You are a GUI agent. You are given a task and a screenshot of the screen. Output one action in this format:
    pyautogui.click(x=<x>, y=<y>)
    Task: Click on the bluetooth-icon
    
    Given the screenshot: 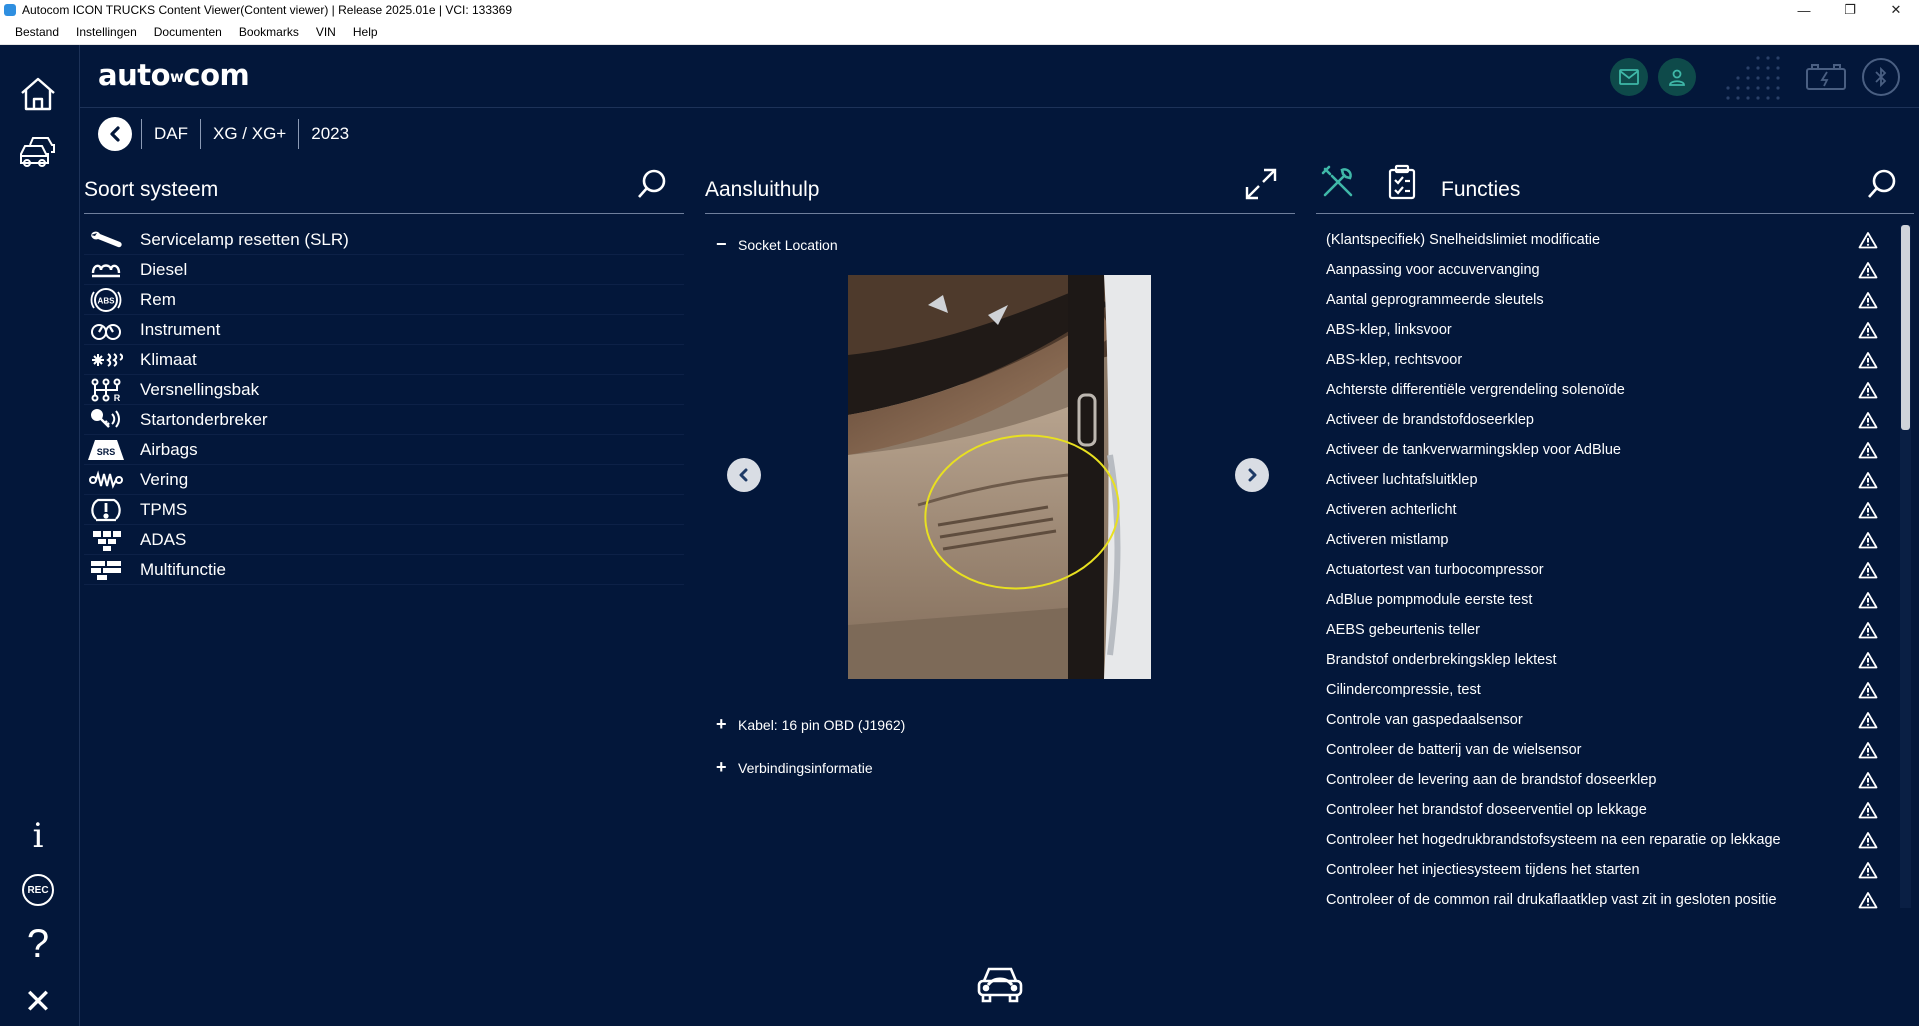 What is the action you would take?
    pyautogui.click(x=1881, y=77)
    